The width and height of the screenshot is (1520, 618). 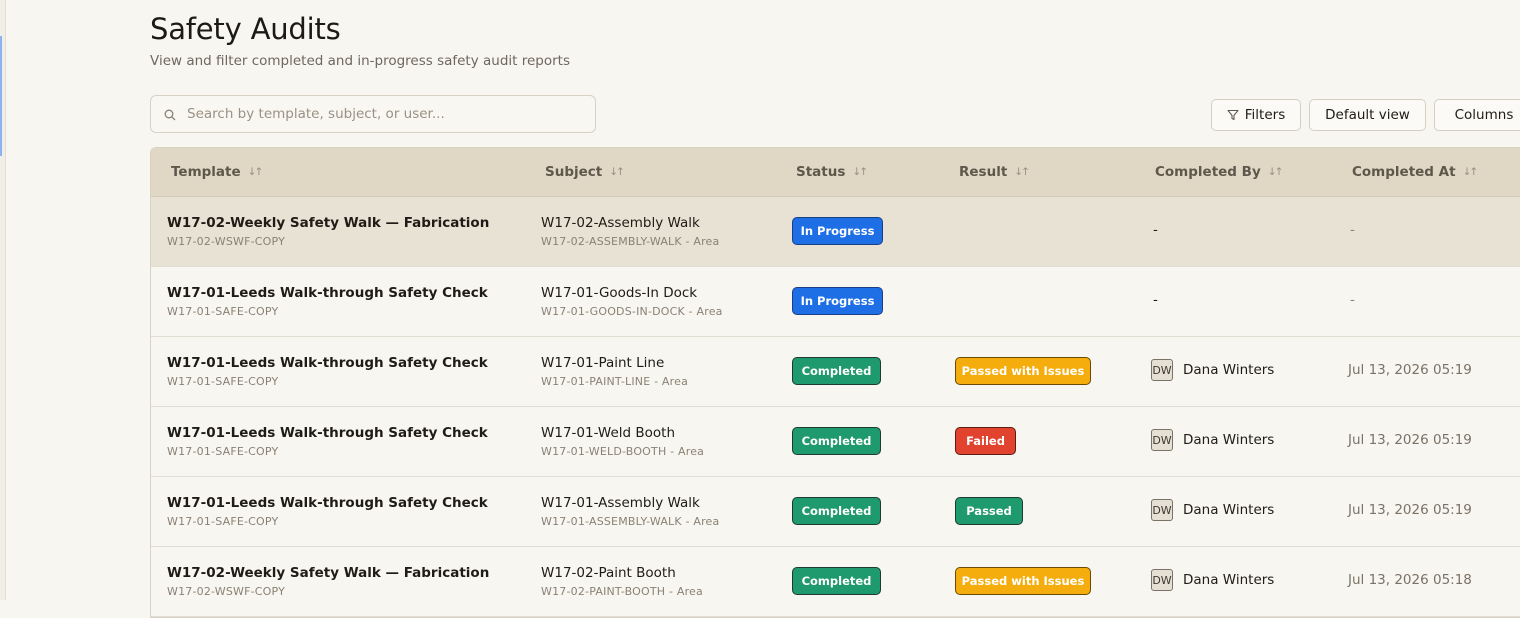 What do you see at coordinates (619, 293) in the screenshot?
I see `subject-name: W17-01-Goods-In Dock` at bounding box center [619, 293].